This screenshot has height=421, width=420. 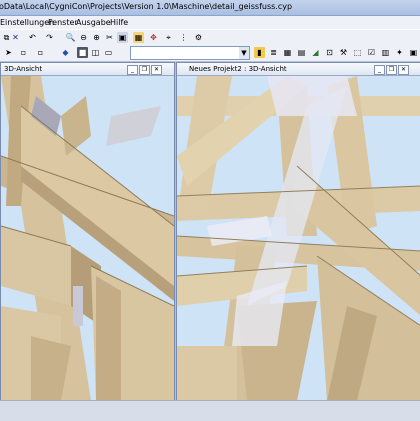 I want to click on select-arrow-icon: ➤, so click(x=8, y=52).